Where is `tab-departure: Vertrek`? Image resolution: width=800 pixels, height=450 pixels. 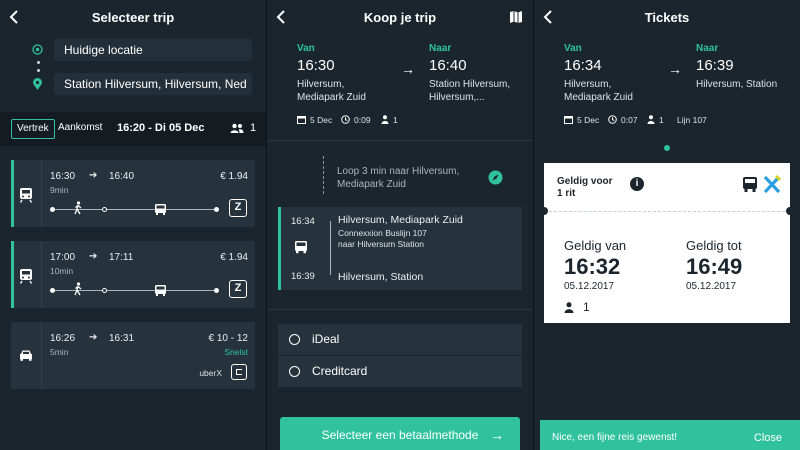 tab-departure: Vertrek is located at coordinates (33, 129).